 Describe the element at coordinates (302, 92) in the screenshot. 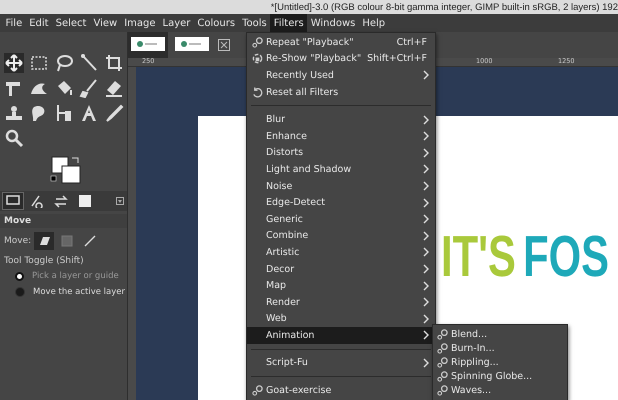

I see `menu-entry-label: Reset all Filters` at that location.